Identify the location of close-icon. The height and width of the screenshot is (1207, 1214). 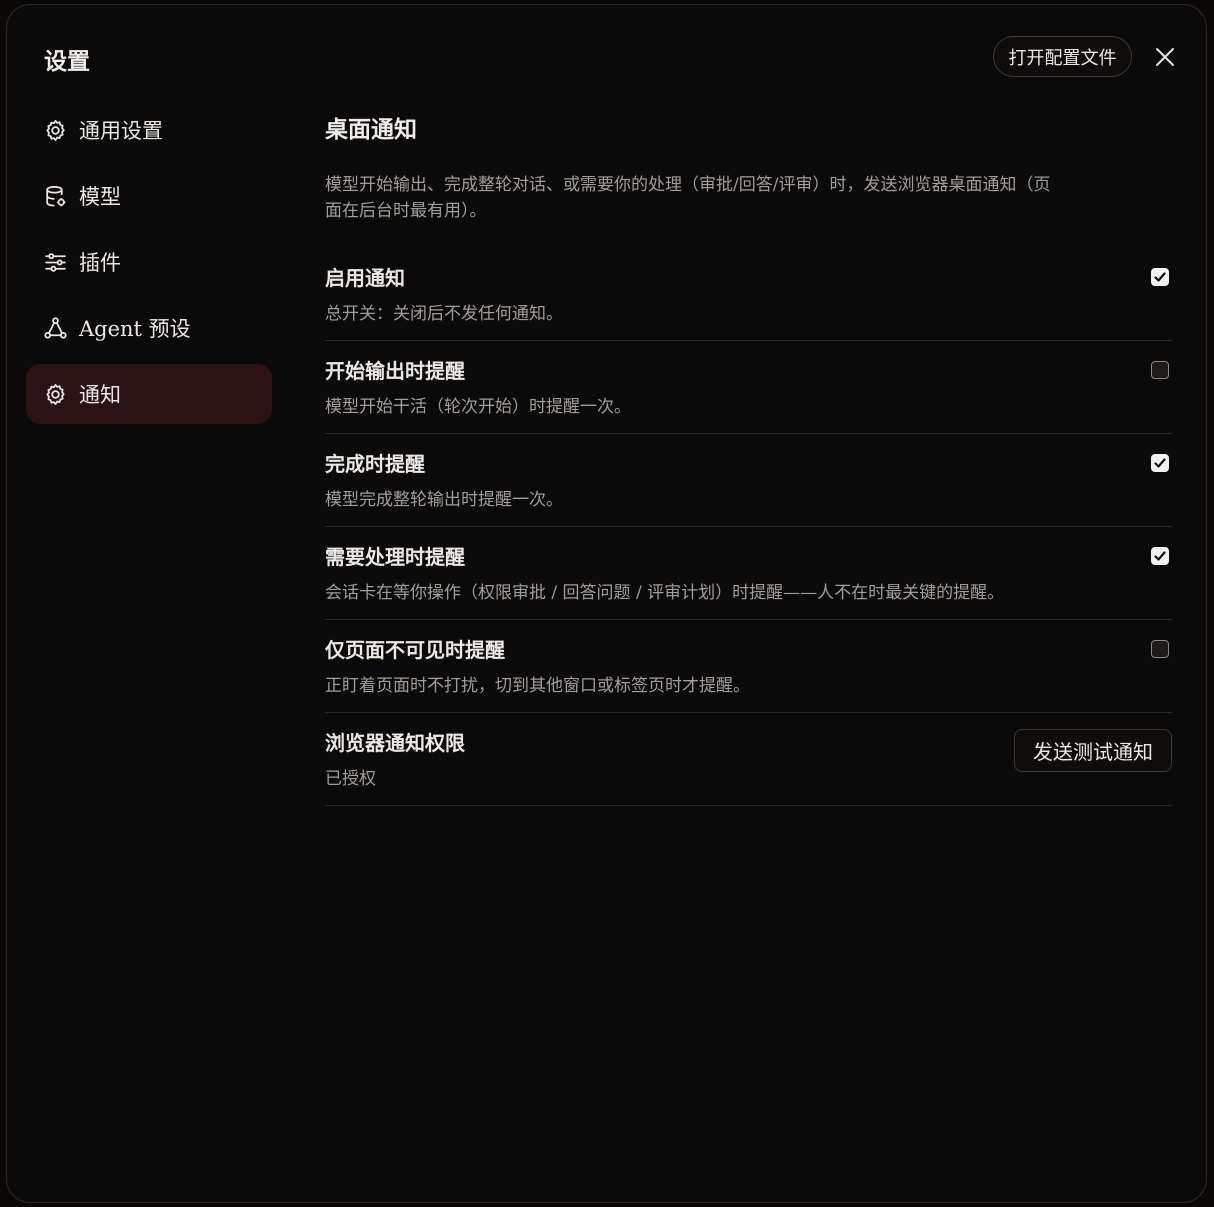
(1165, 57).